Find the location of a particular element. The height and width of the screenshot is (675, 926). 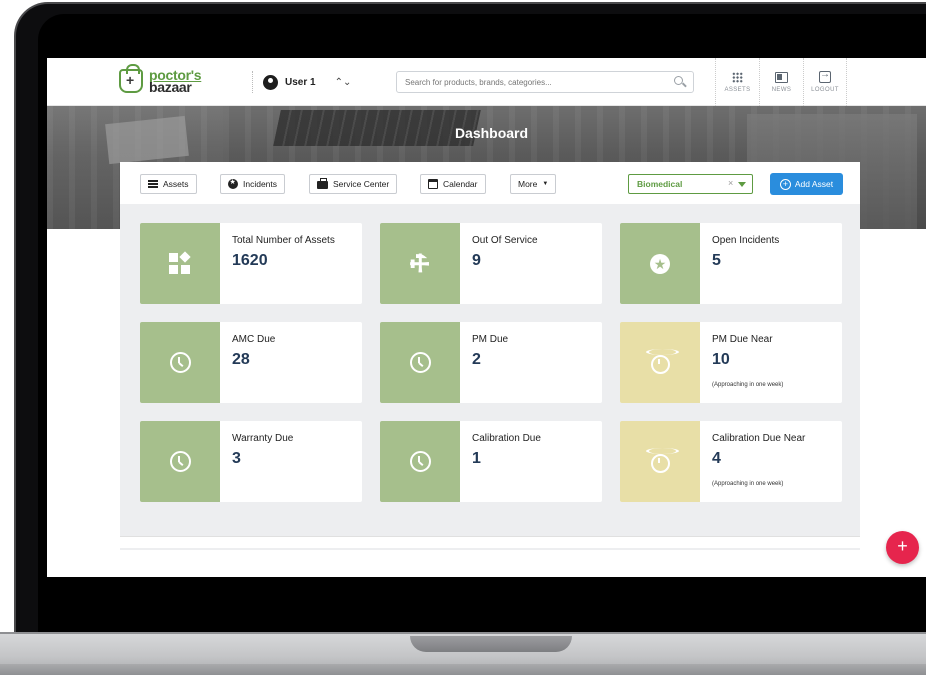

nav-logout-label: LOGOUT is located at coordinates (825, 90).